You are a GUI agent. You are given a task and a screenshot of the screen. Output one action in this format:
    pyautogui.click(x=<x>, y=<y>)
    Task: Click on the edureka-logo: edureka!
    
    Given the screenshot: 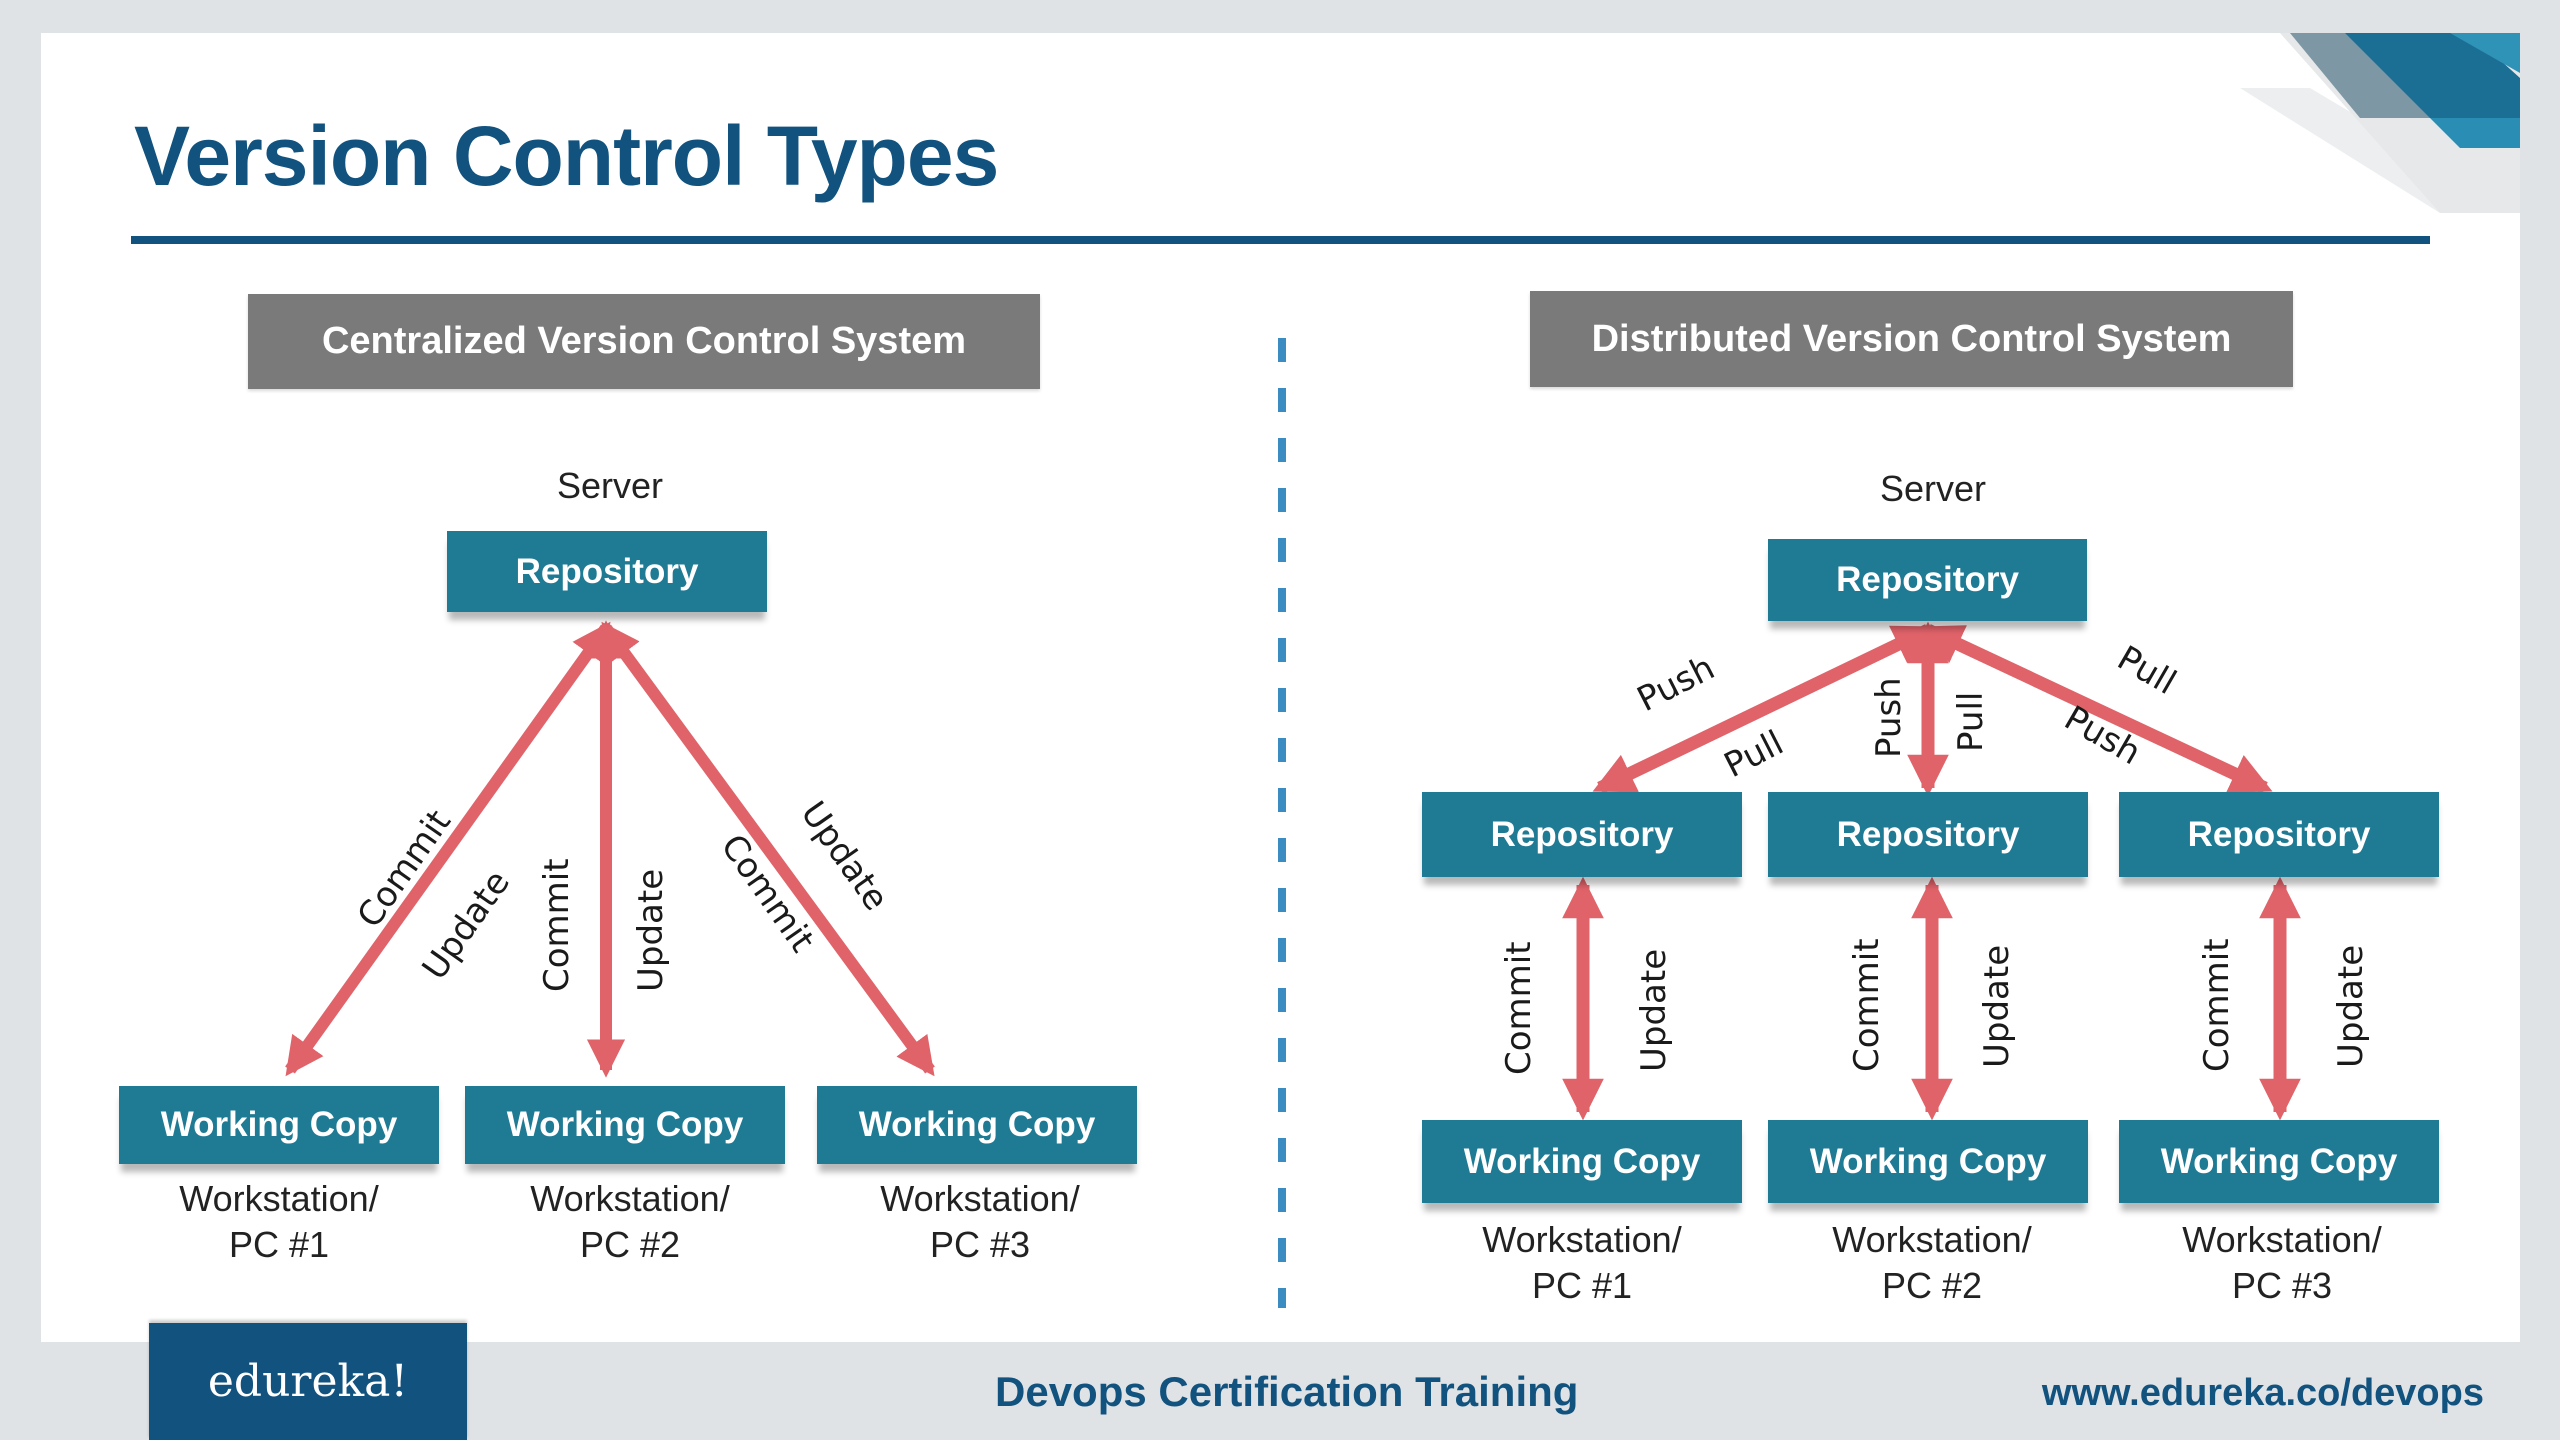 What is the action you would take?
    pyautogui.click(x=308, y=1381)
    